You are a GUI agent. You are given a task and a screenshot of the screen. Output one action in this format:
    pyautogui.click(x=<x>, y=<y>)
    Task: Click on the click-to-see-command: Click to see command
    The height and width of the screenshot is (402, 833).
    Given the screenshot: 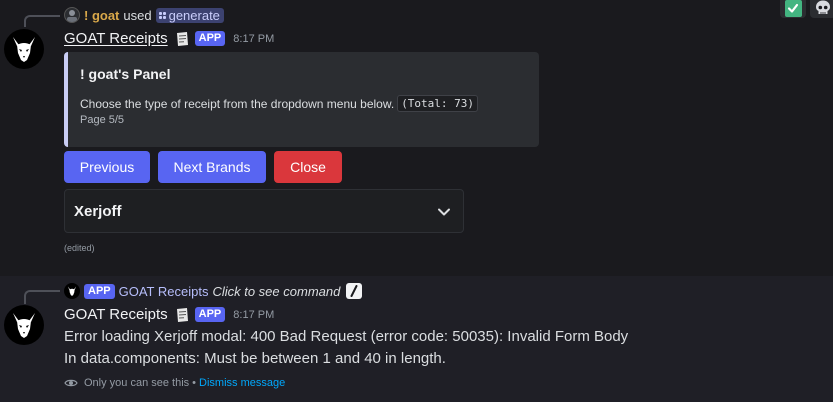 What is the action you would take?
    pyautogui.click(x=276, y=291)
    